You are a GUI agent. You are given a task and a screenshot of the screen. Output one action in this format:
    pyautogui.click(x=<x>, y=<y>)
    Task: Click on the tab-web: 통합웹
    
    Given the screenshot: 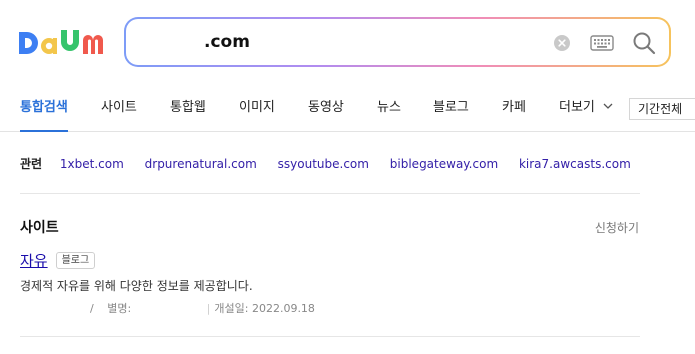 What is the action you would take?
    pyautogui.click(x=188, y=107)
    